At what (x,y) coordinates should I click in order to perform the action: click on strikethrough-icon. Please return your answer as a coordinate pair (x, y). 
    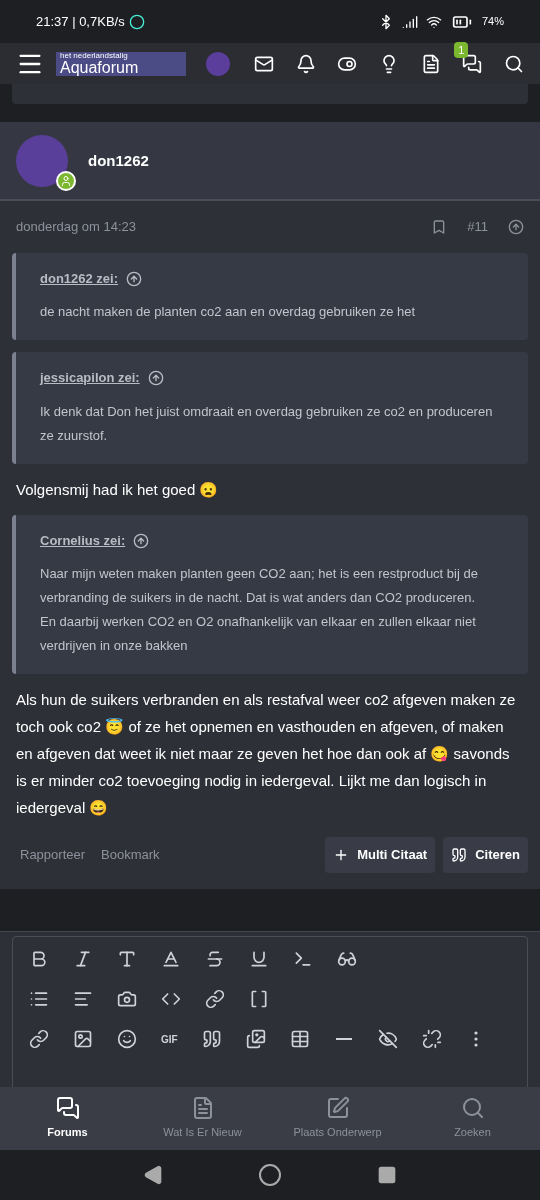
    Looking at the image, I should click on (215, 959).